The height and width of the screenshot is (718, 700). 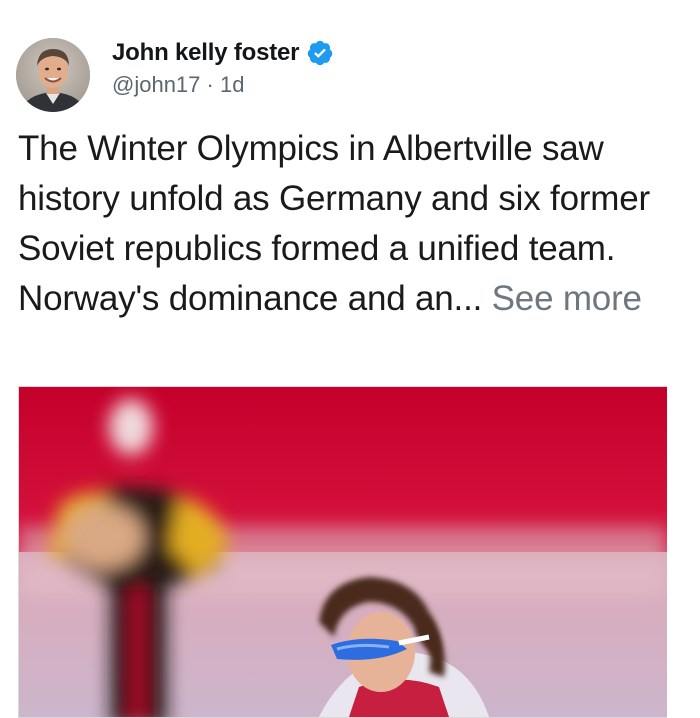 I want to click on author-handle: @john17, so click(x=156, y=84).